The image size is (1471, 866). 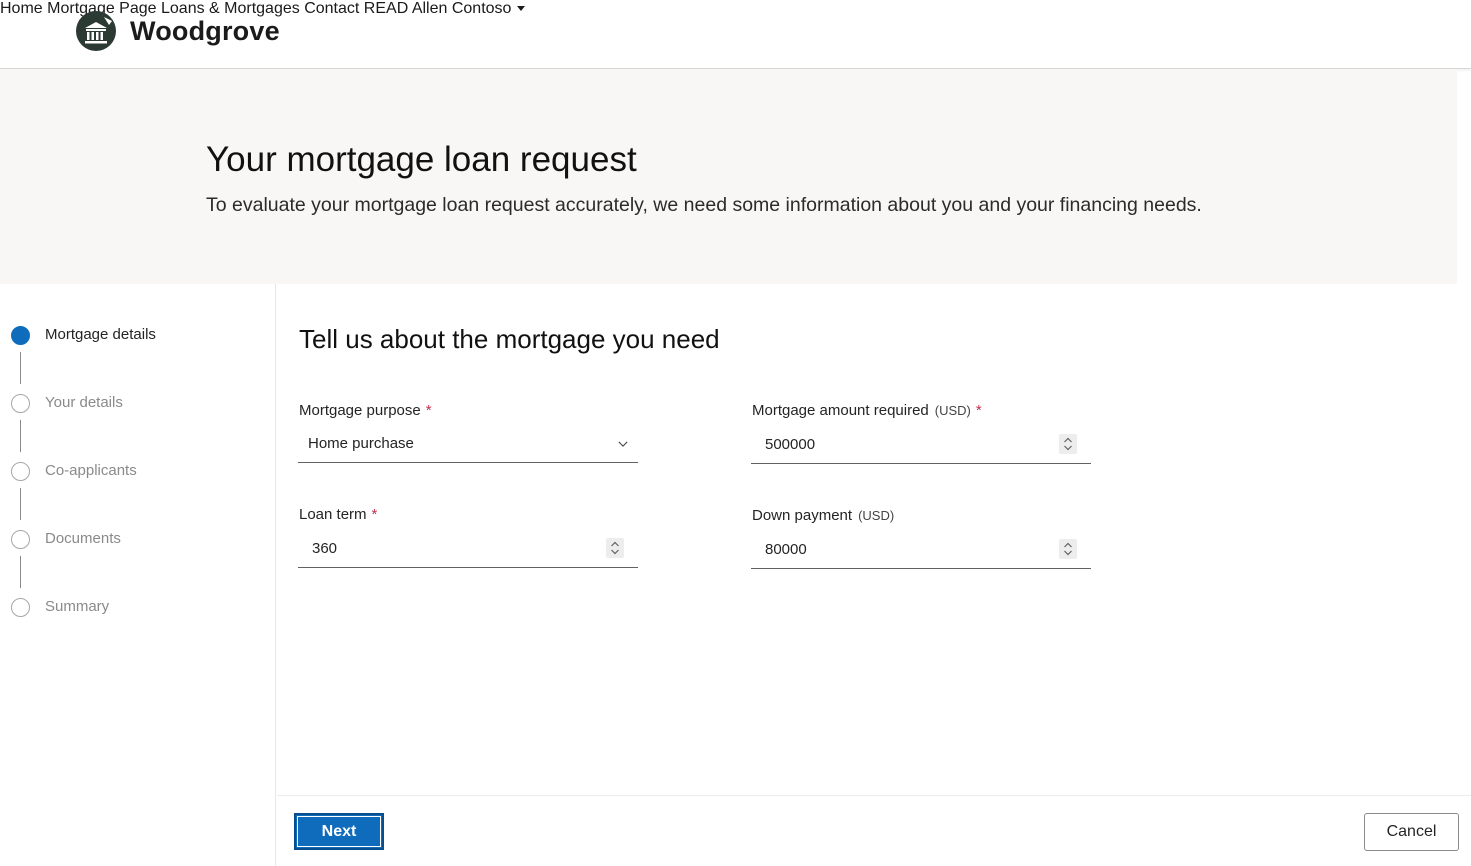 What do you see at coordinates (356, 8) in the screenshot?
I see `nav-contact-read: Contact READ` at bounding box center [356, 8].